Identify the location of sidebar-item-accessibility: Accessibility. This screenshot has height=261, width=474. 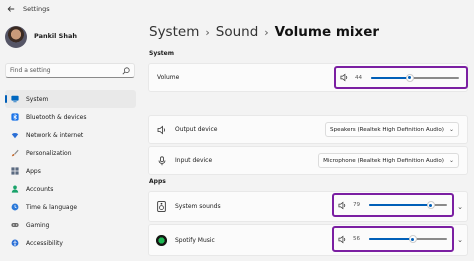
(70, 243).